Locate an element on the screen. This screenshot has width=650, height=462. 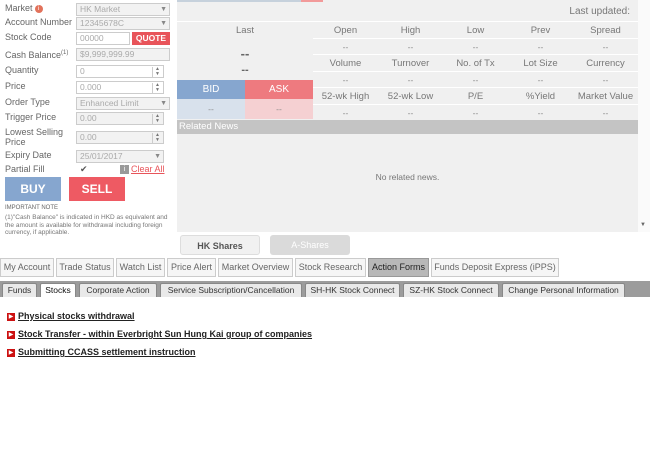
stock-code-row: Stock Code 00000 QUOTE is located at coordinates (90, 38).